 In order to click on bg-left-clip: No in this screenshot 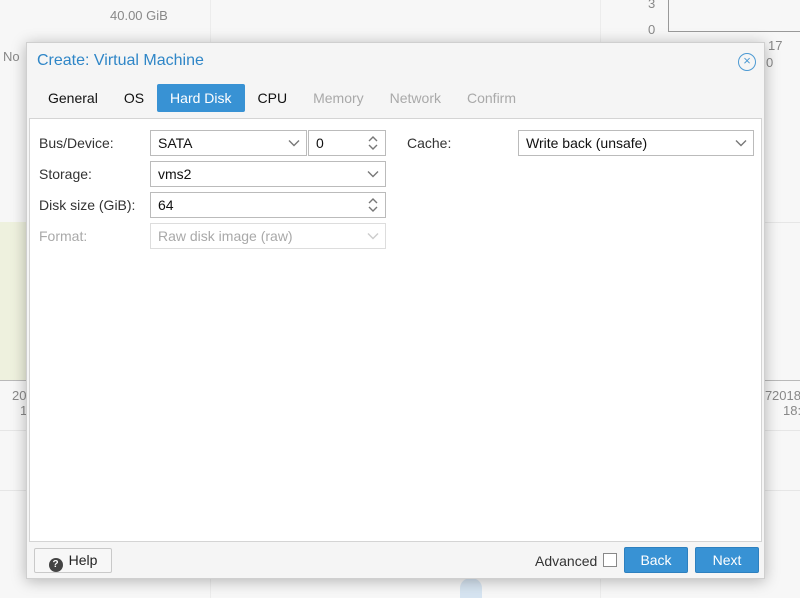, I will do `click(11, 56)`.